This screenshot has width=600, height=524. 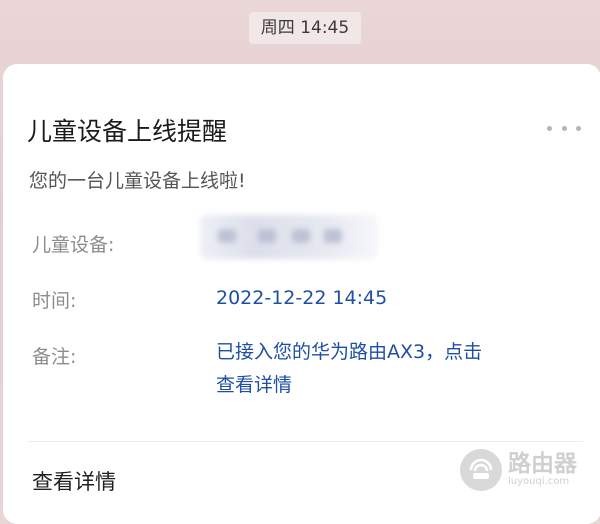 What do you see at coordinates (305, 441) in the screenshot?
I see `card-divider` at bounding box center [305, 441].